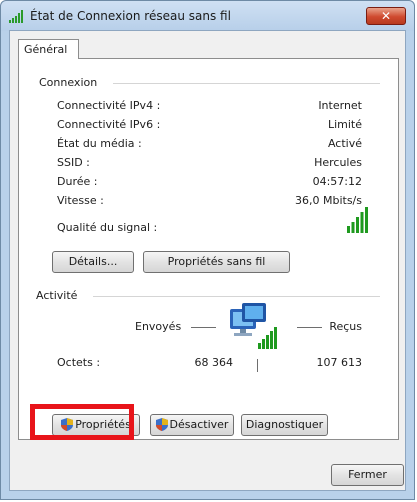 This screenshot has height=502, width=417. What do you see at coordinates (16, 16) in the screenshot?
I see `wireless-signal-icon` at bounding box center [16, 16].